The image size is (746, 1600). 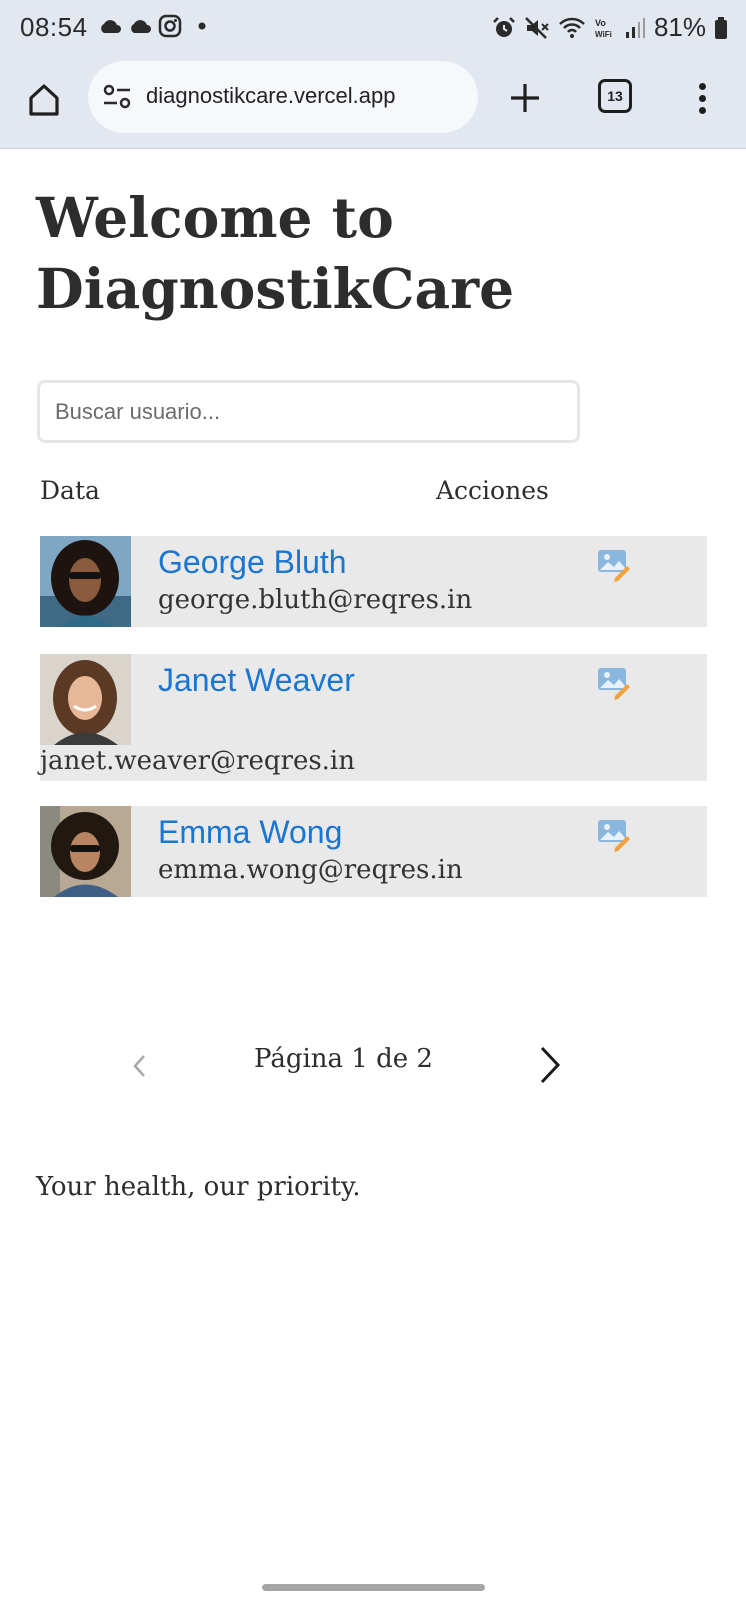 What do you see at coordinates (140, 1066) in the screenshot?
I see `previous-page-button` at bounding box center [140, 1066].